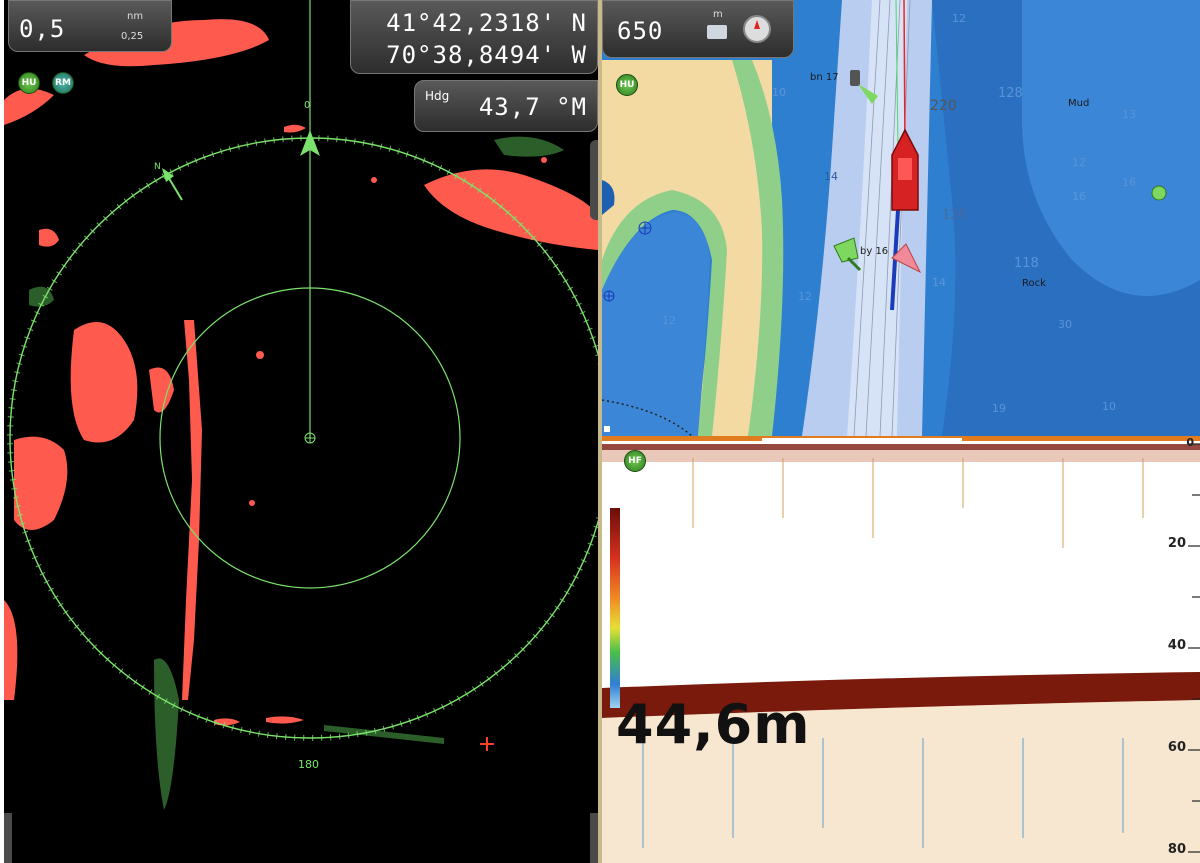 Image resolution: width=1200 pixels, height=863 pixels. Describe the element at coordinates (640, 31) in the screenshot. I see `chart-scale-value: 650` at that location.